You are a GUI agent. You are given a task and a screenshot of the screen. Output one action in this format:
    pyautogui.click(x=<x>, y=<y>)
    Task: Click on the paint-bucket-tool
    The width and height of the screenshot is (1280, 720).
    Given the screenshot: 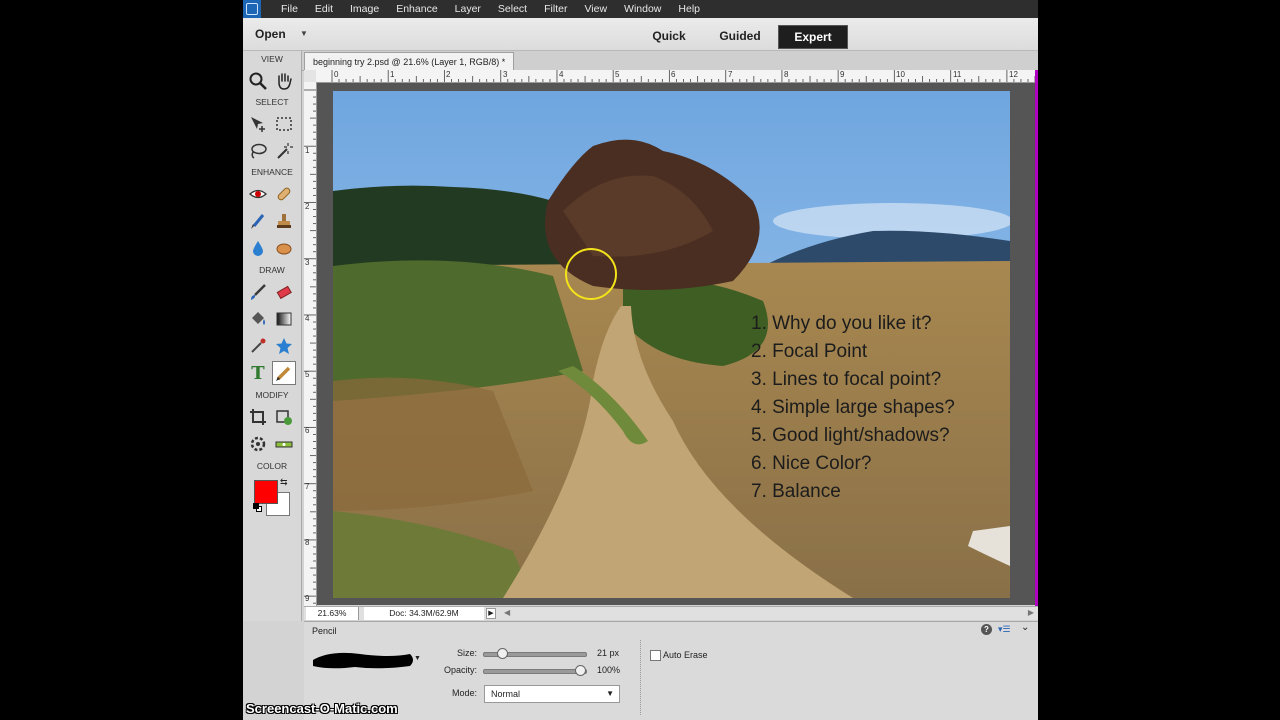 What is the action you would take?
    pyautogui.click(x=258, y=319)
    